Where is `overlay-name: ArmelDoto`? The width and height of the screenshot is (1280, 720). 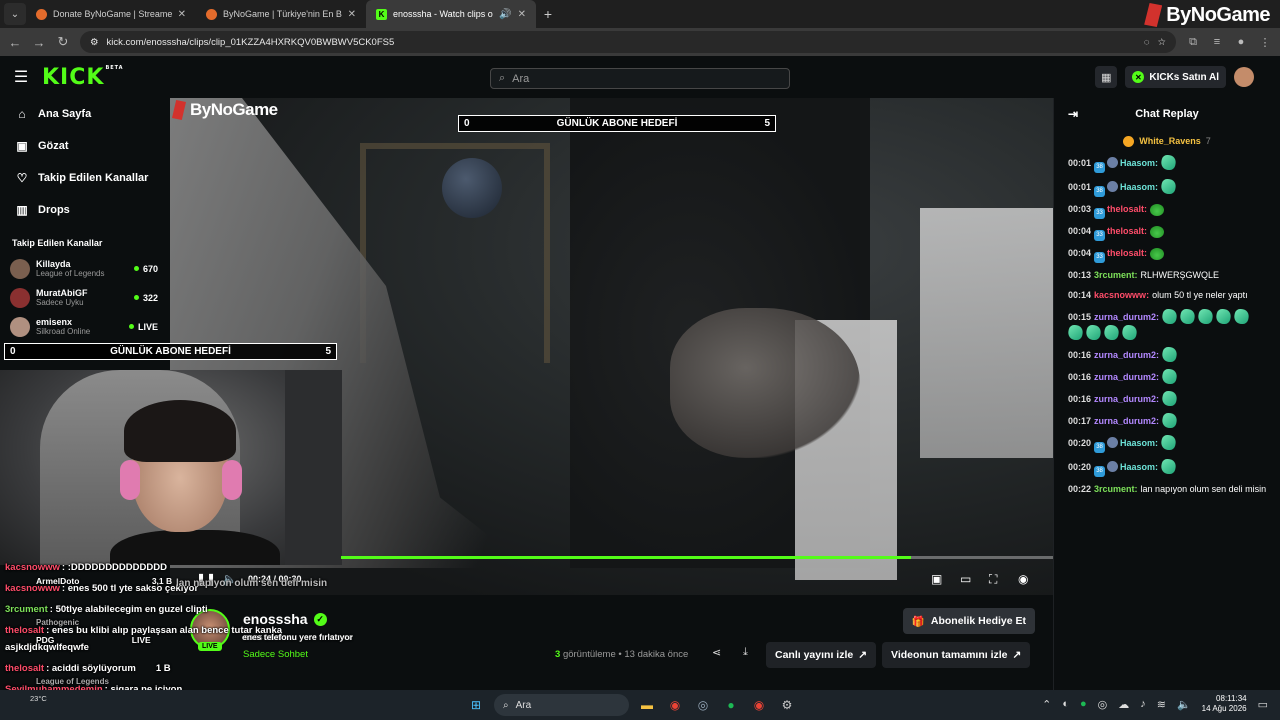
overlay-name: ArmelDoto is located at coordinates (58, 581).